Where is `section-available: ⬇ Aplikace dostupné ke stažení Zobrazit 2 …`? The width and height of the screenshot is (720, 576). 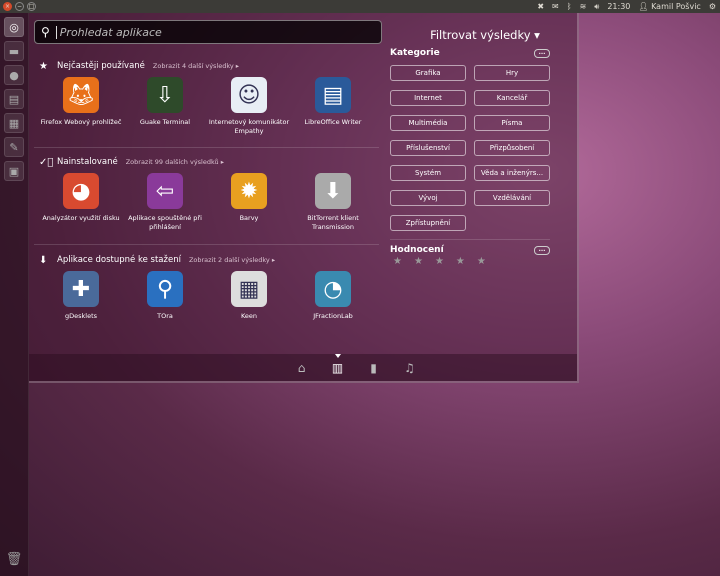 section-available: ⬇ Aplikace dostupné ke stažení Zobrazit 2 … is located at coordinates (209, 287).